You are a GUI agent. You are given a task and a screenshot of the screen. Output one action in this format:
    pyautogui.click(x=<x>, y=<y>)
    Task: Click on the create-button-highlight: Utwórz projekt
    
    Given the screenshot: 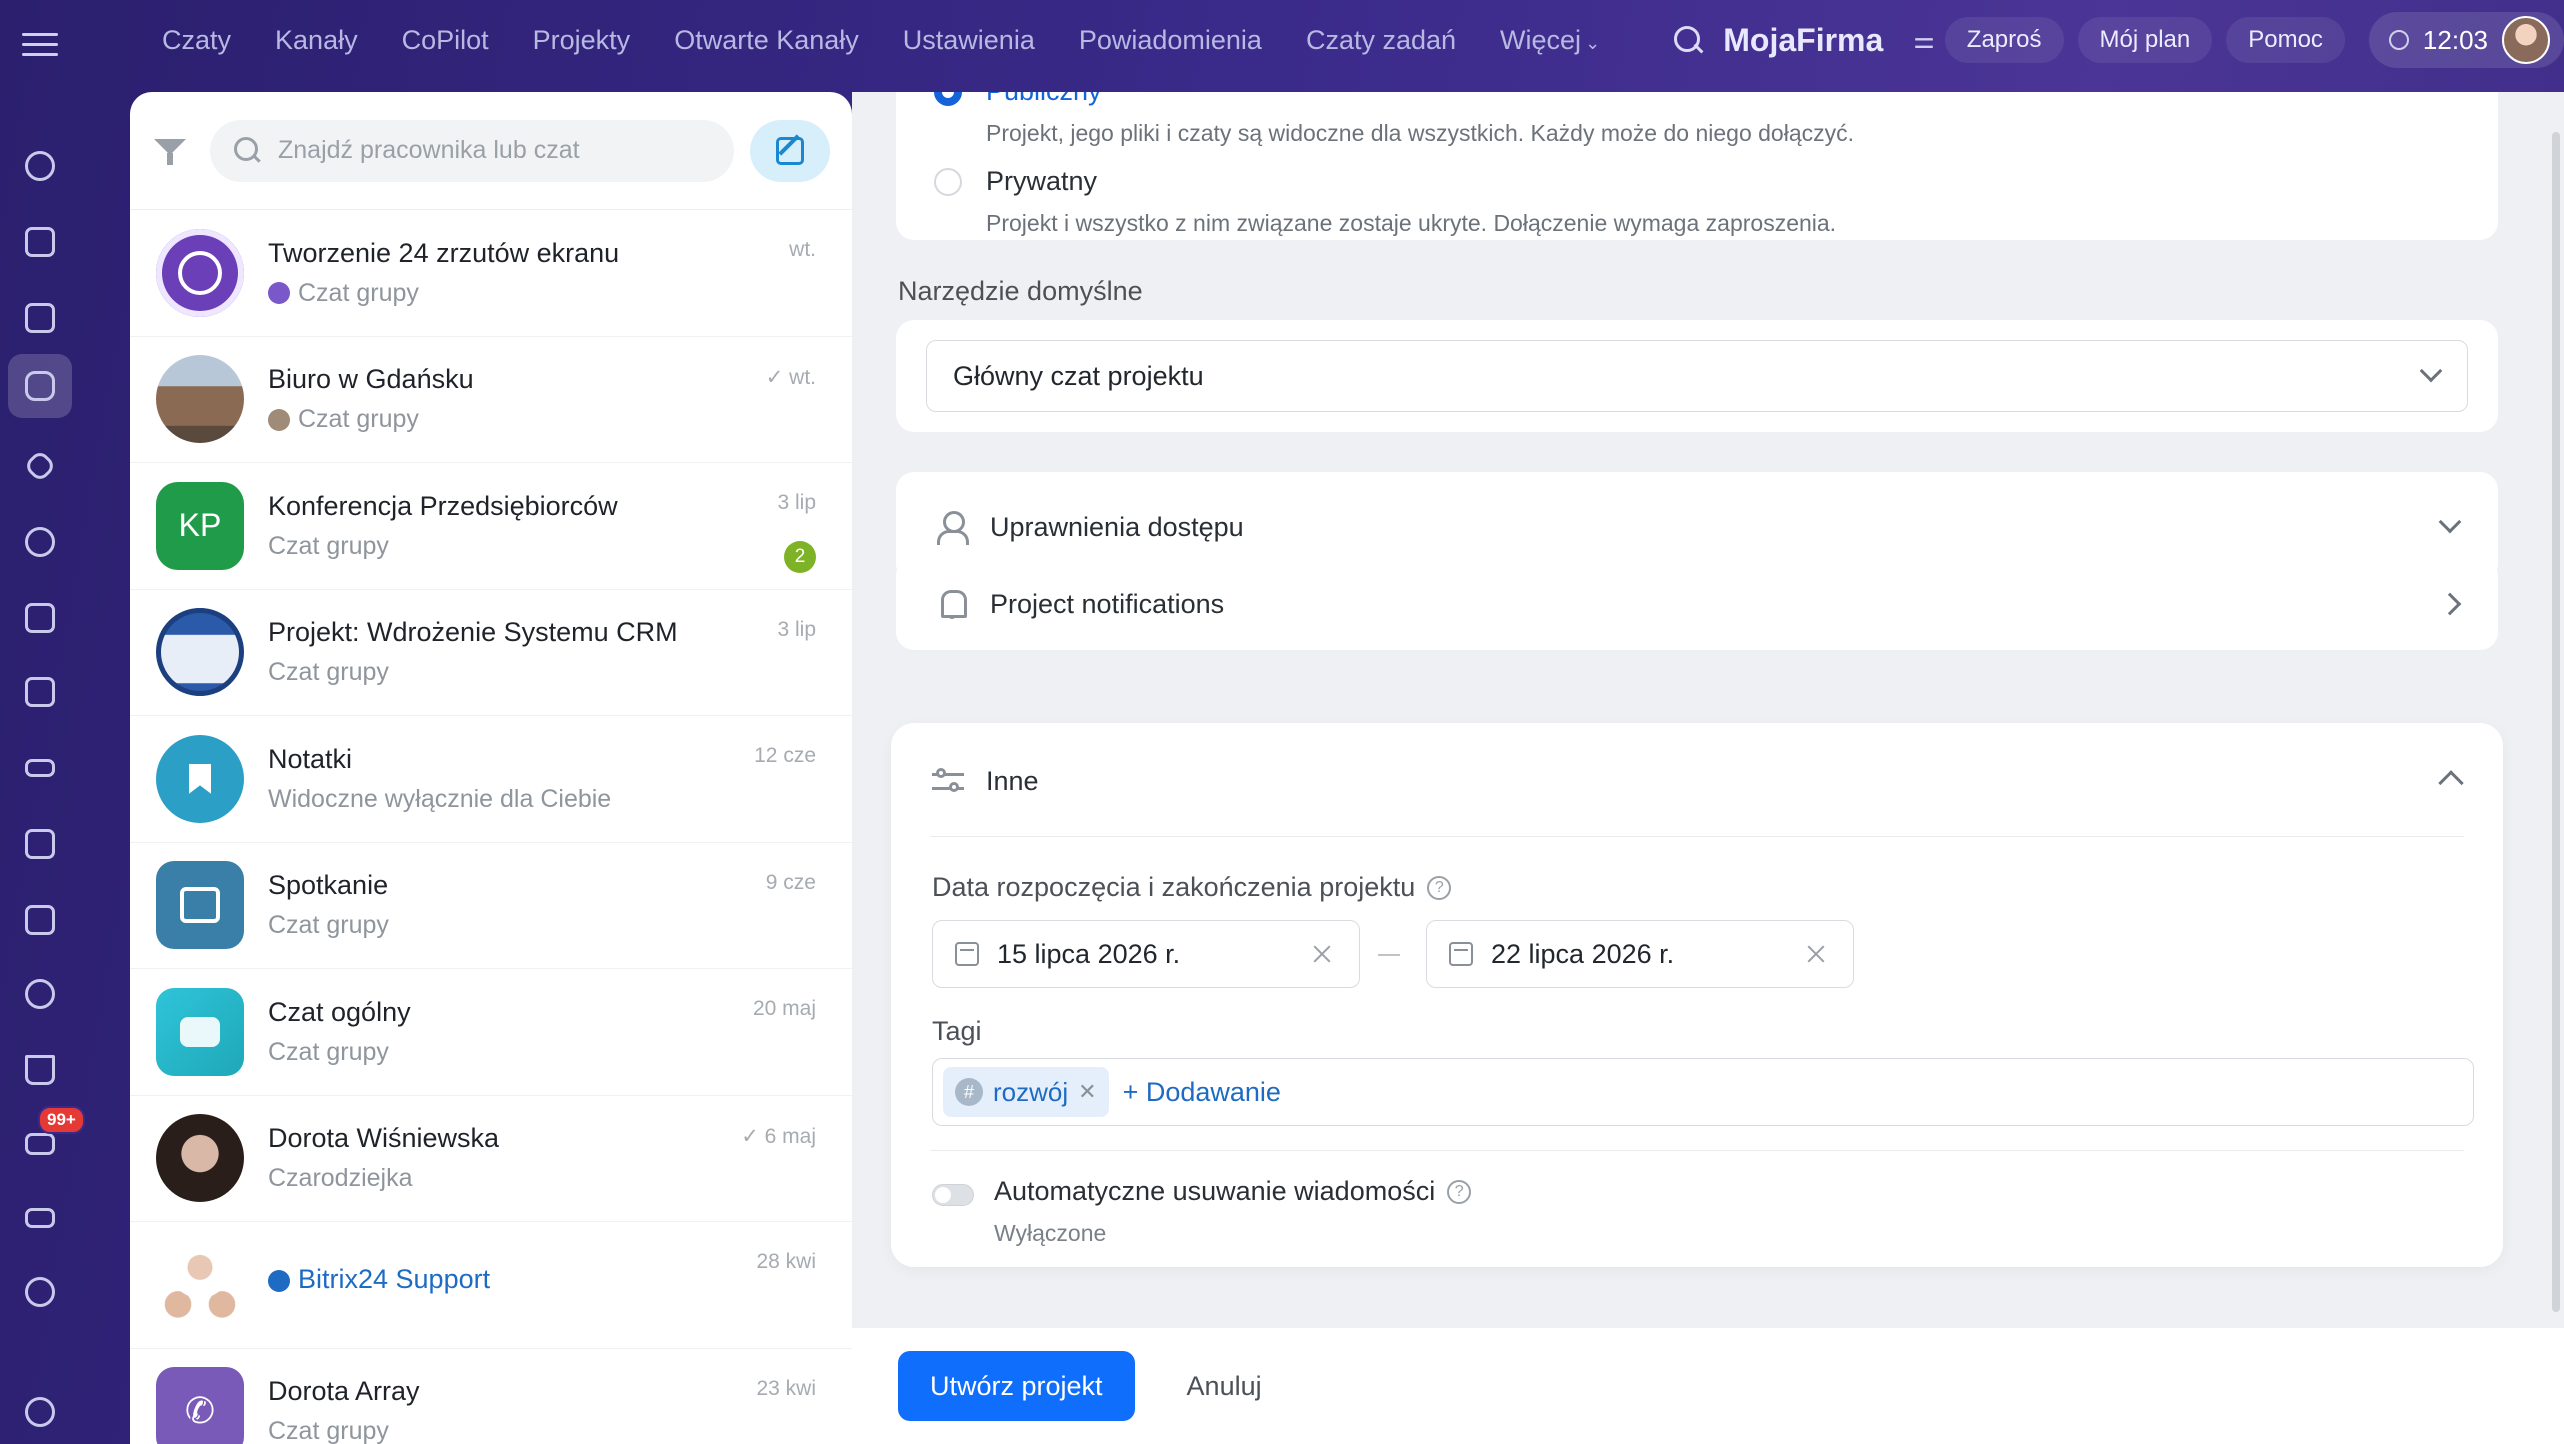 What is the action you would take?
    pyautogui.click(x=1016, y=1386)
    